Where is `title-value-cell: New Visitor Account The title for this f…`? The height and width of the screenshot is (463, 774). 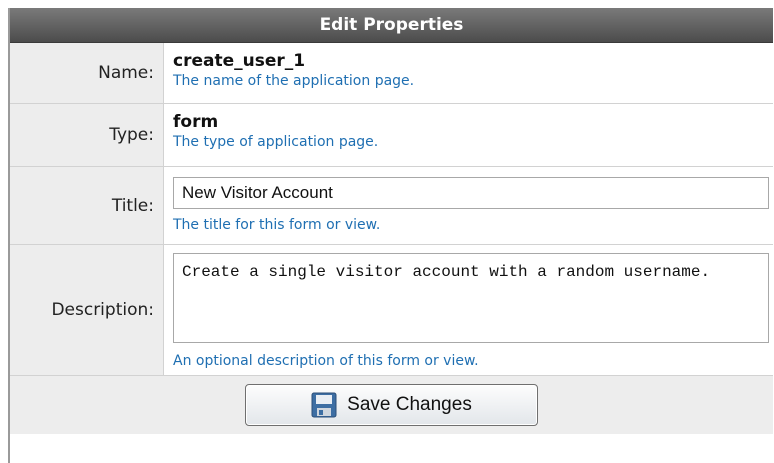
title-value-cell: New Visitor Account The title for this f… is located at coordinates (468, 205).